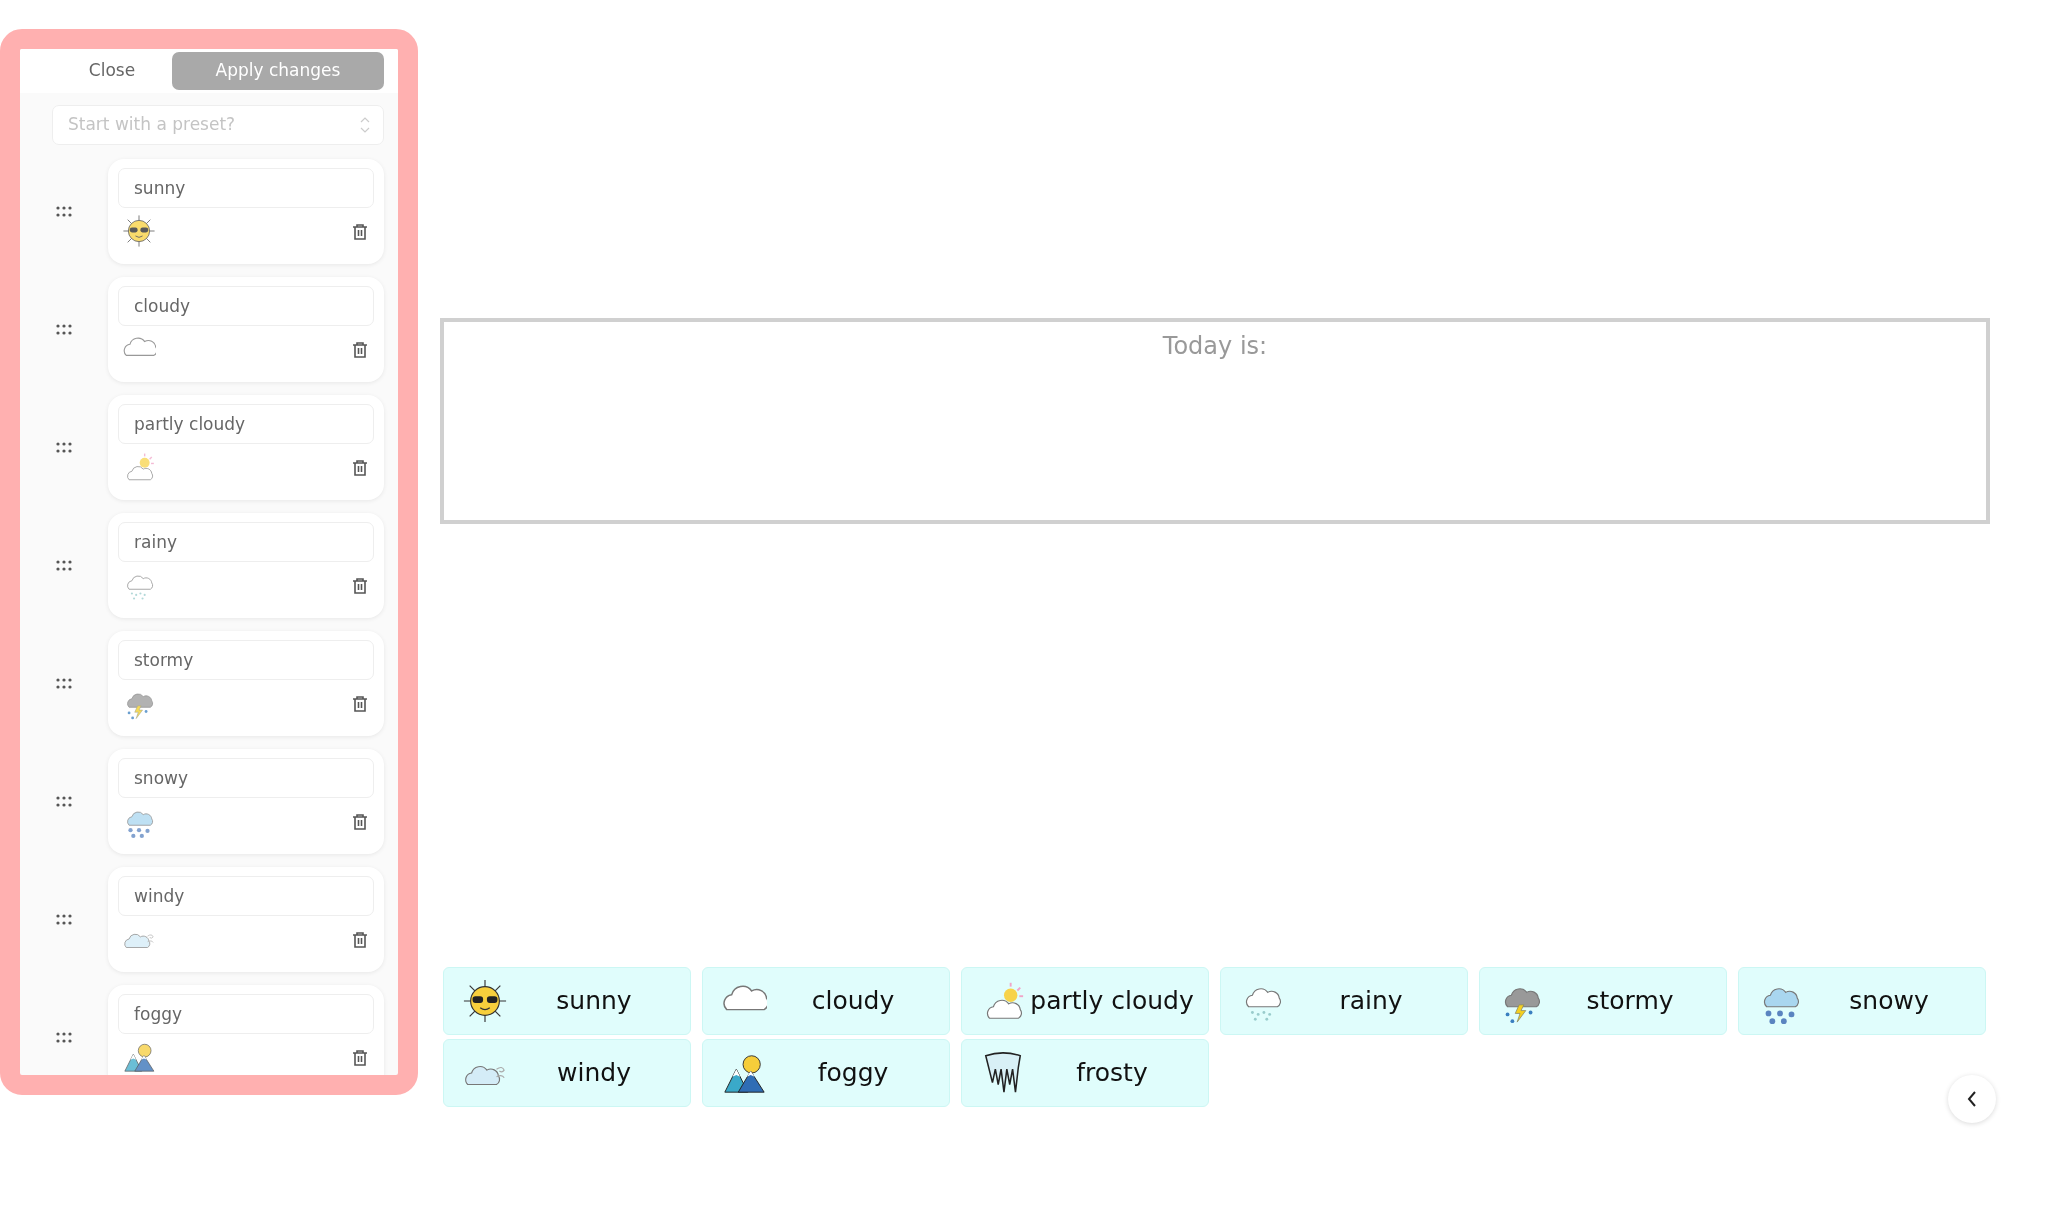 This screenshot has width=2048, height=1217. I want to click on label-input: partly cloudy, so click(246, 424).